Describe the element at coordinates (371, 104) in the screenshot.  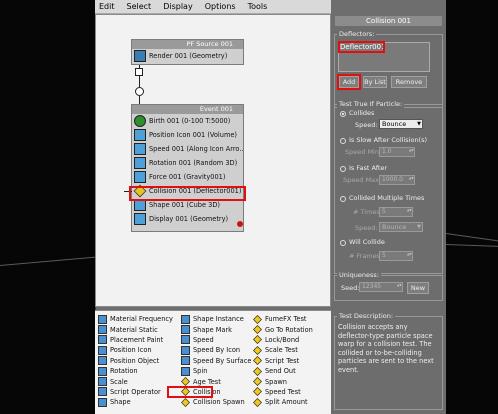
I see `test-true-label: Test True If Particle:` at that location.